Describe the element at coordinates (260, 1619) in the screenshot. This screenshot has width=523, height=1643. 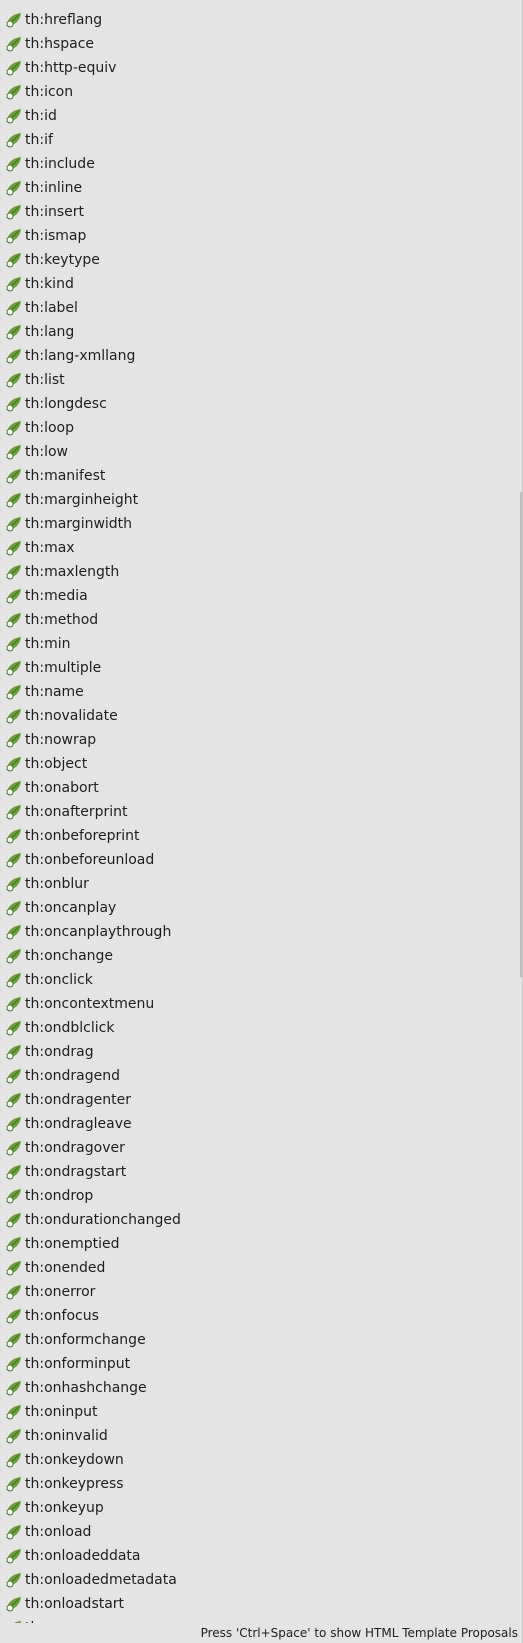
I see `proposal-item: th:` at that location.